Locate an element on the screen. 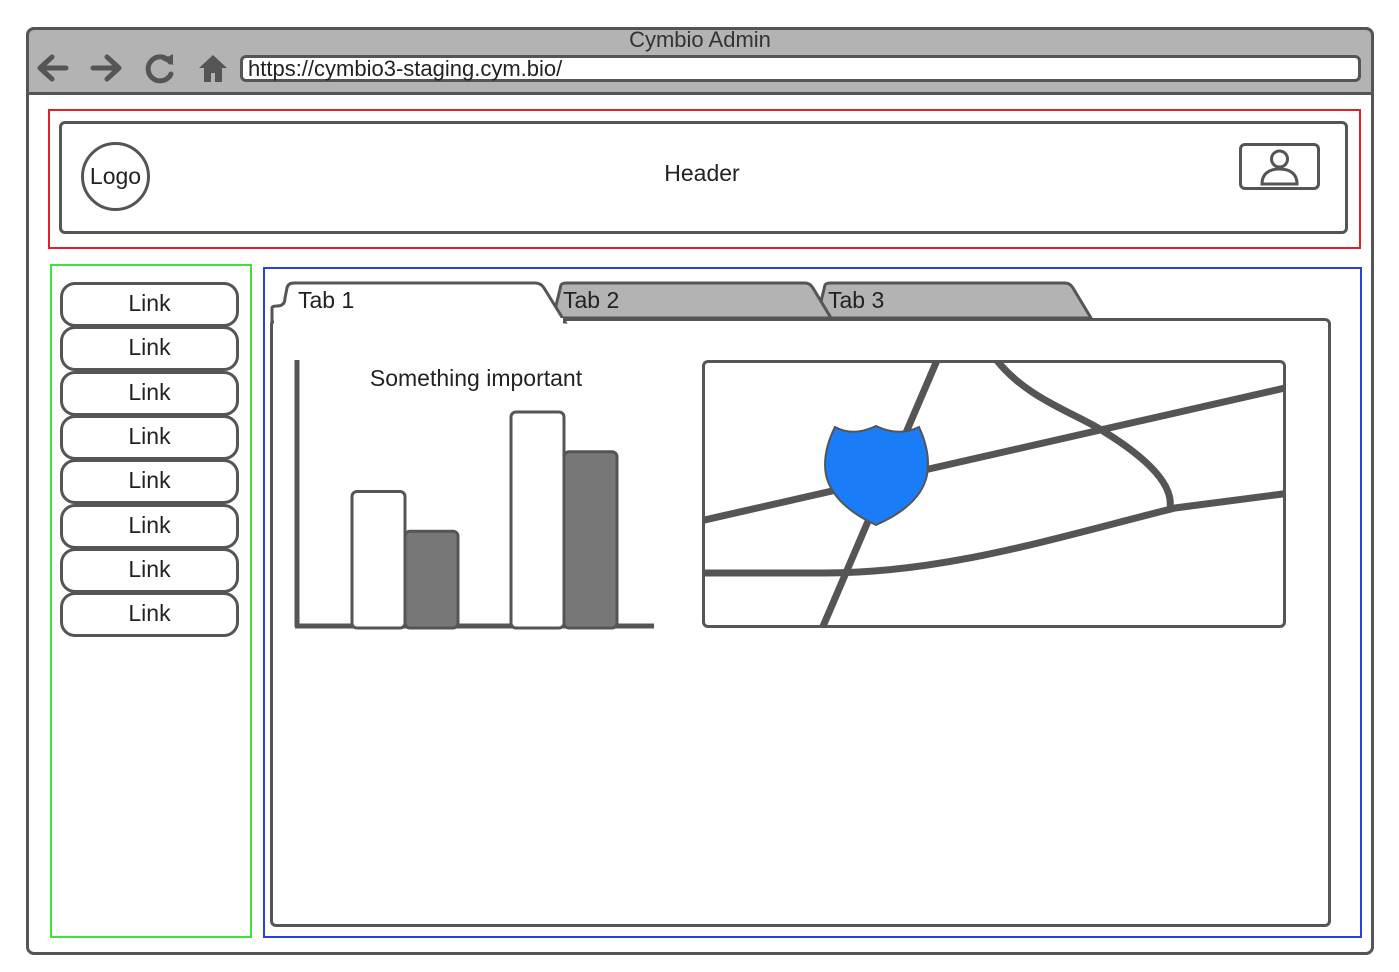 The height and width of the screenshot is (972, 1399). url-bar: https://cymbio3-staging.cym.bio/ is located at coordinates (800, 68).